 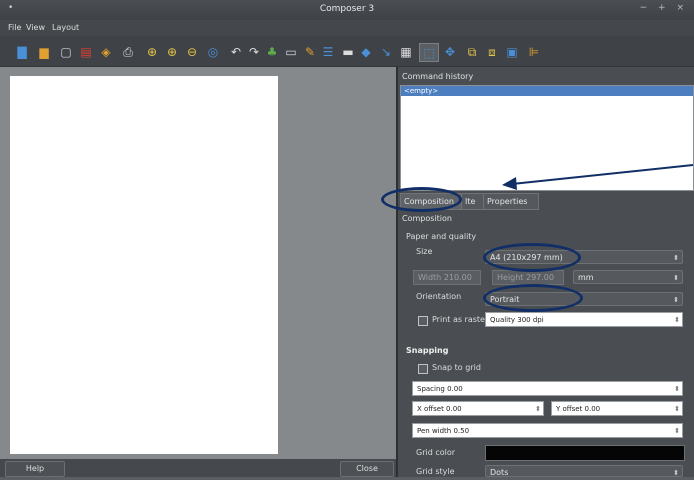 What do you see at coordinates (584, 471) in the screenshot?
I see `grid-style-select: Dots ⬍` at bounding box center [584, 471].